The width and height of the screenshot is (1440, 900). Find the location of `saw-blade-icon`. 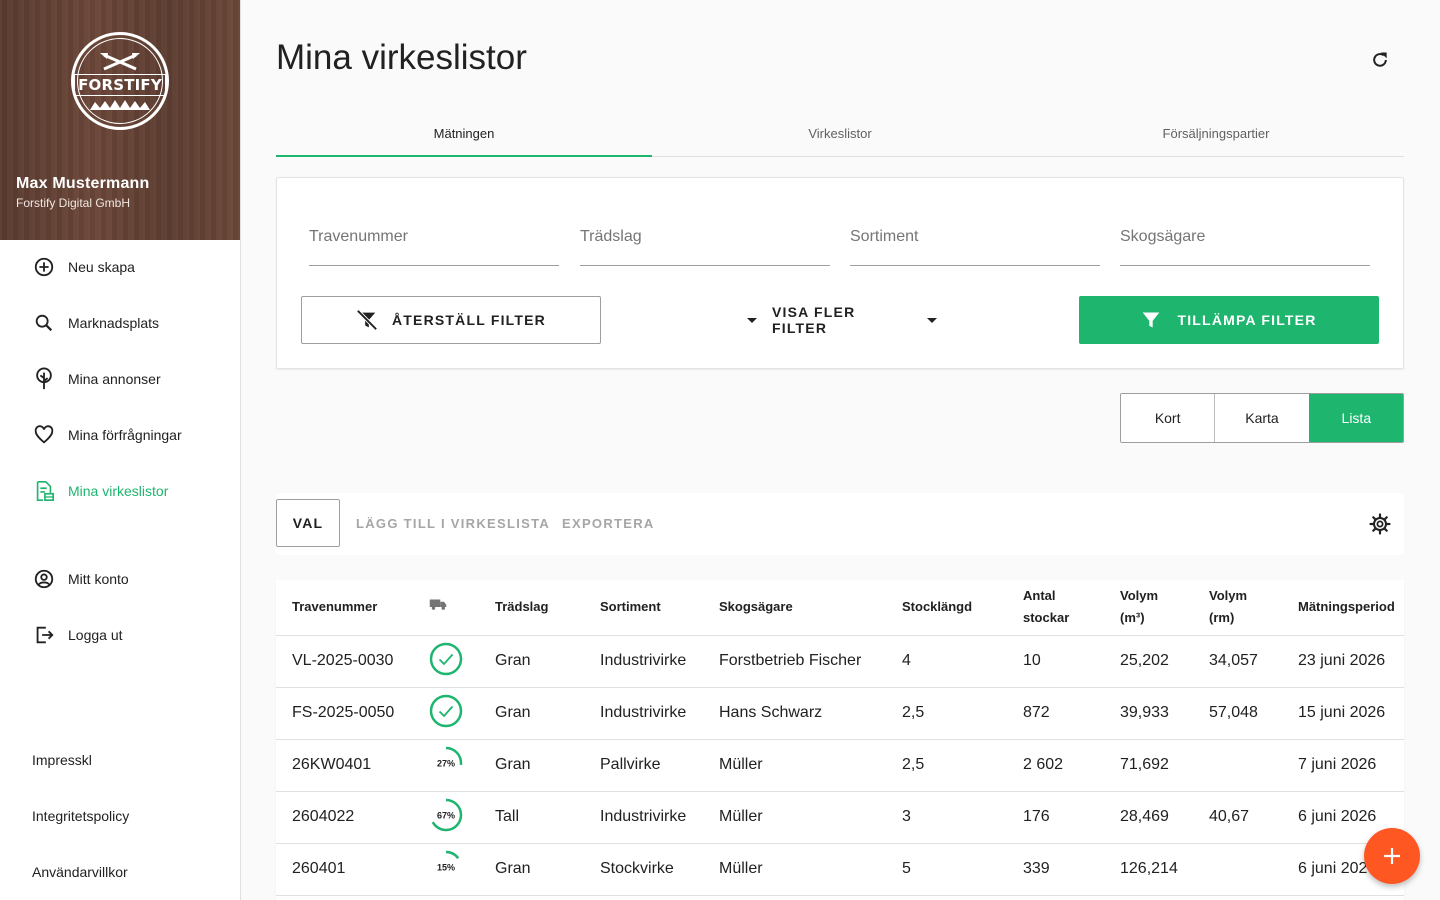

saw-blade-icon is located at coordinates (120, 105).